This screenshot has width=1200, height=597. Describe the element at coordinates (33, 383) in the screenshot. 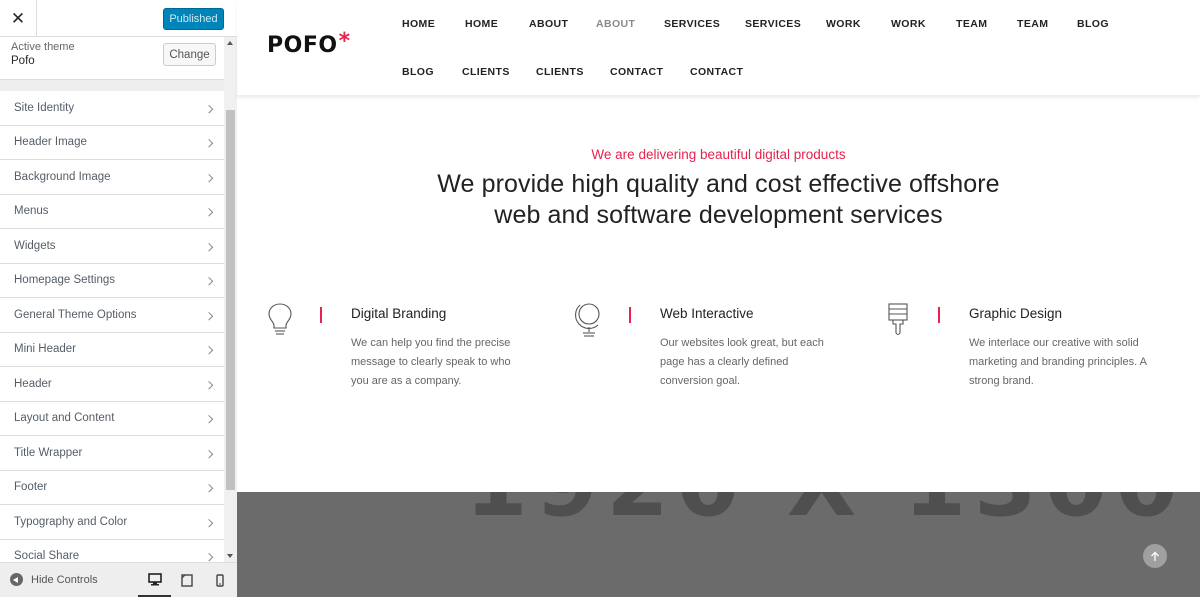

I see `section-label: Header` at that location.